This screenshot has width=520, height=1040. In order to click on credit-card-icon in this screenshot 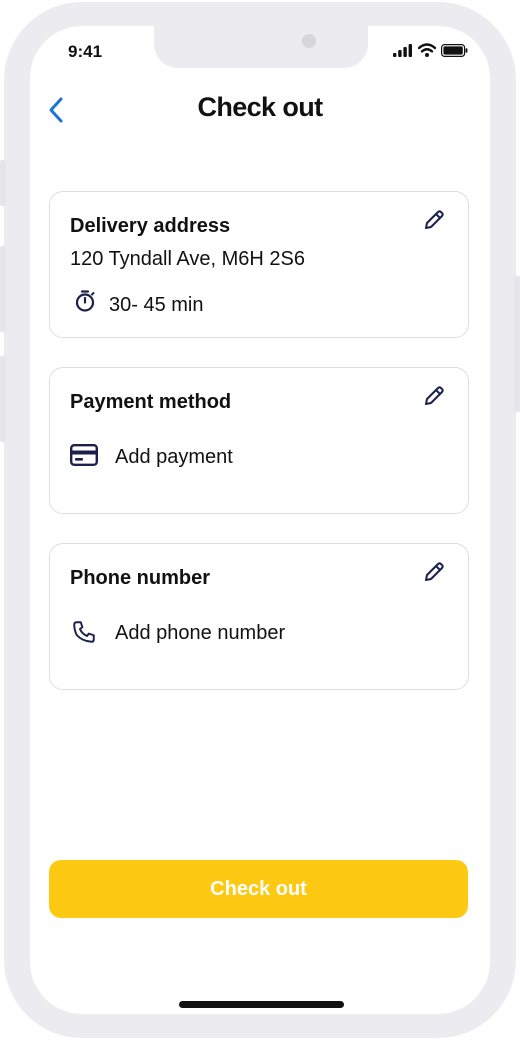, I will do `click(84, 455)`.